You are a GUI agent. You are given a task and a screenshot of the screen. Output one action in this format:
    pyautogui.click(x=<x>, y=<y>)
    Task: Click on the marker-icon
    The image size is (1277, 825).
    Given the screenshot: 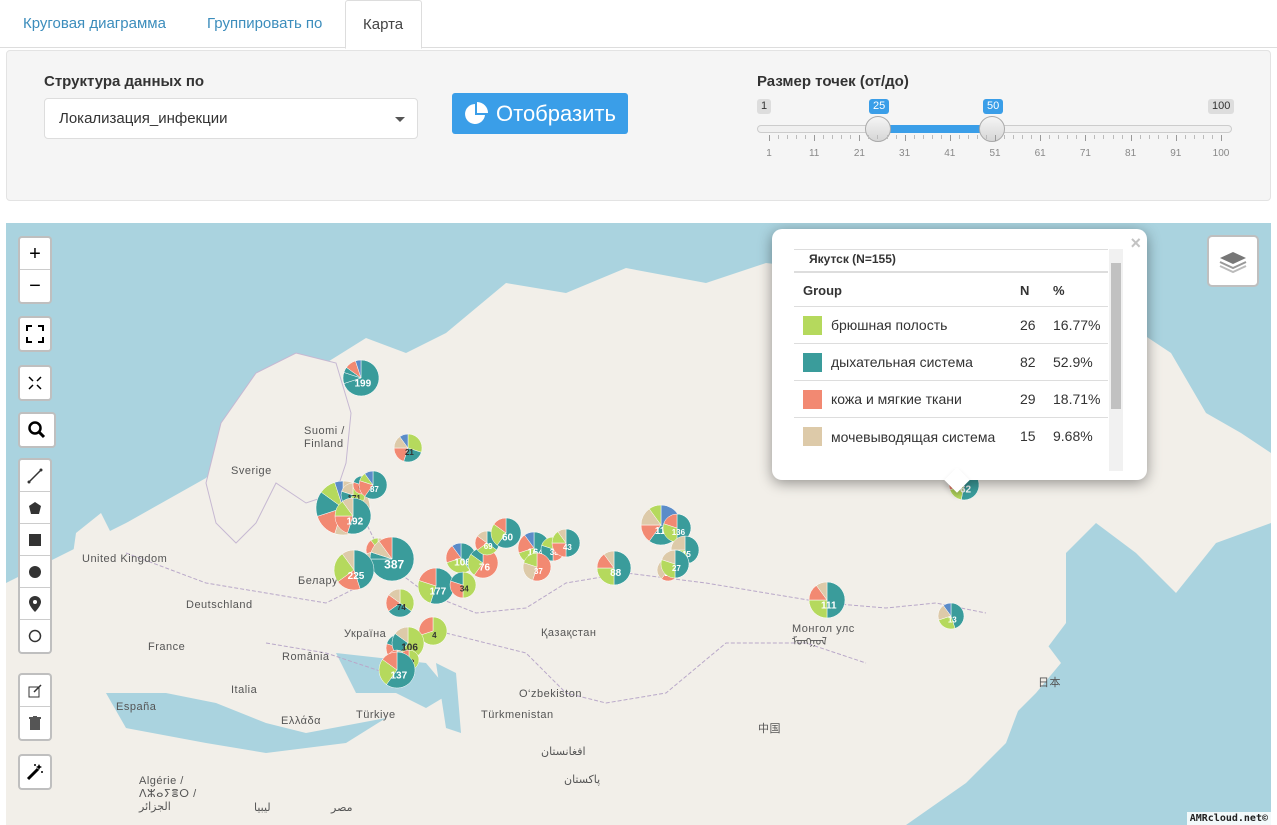 What is the action you would take?
    pyautogui.click(x=35, y=603)
    